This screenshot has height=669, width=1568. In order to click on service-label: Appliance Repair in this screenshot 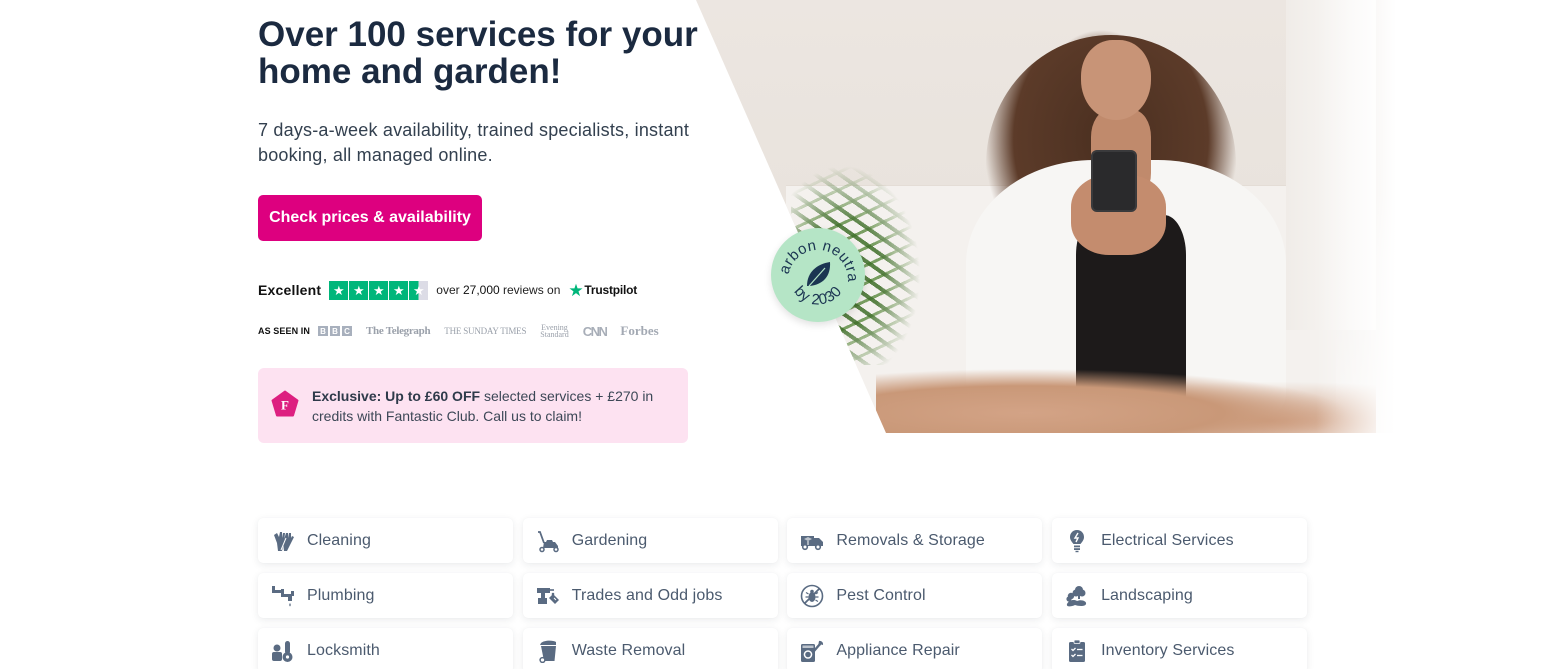, I will do `click(898, 650)`.